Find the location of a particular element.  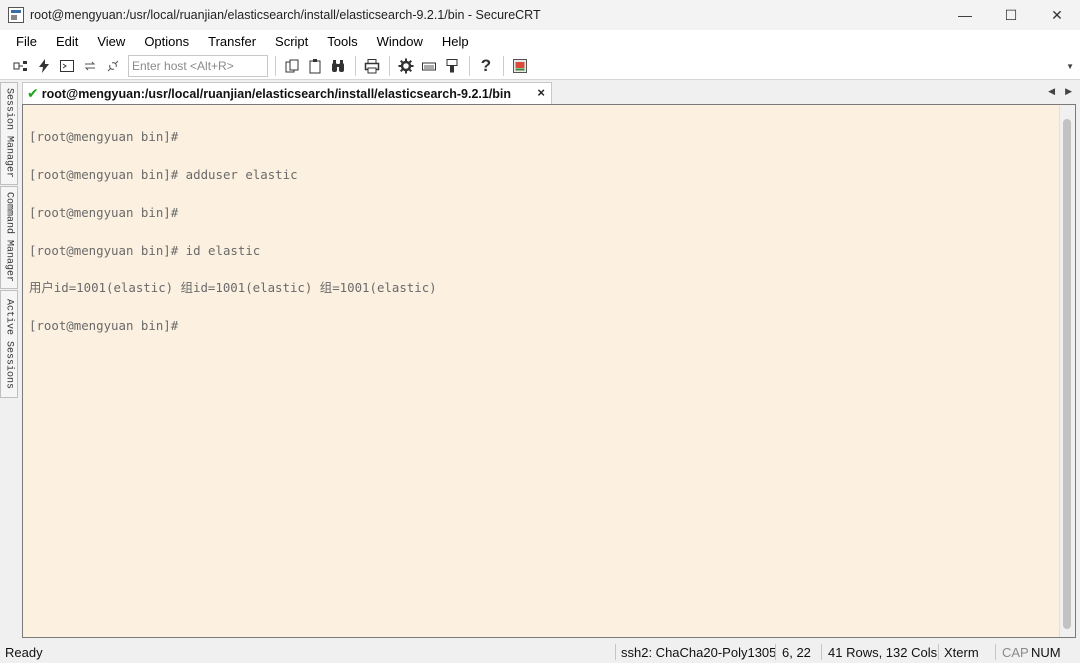

tab-active-sessions: Active Sessions is located at coordinates (9, 344).